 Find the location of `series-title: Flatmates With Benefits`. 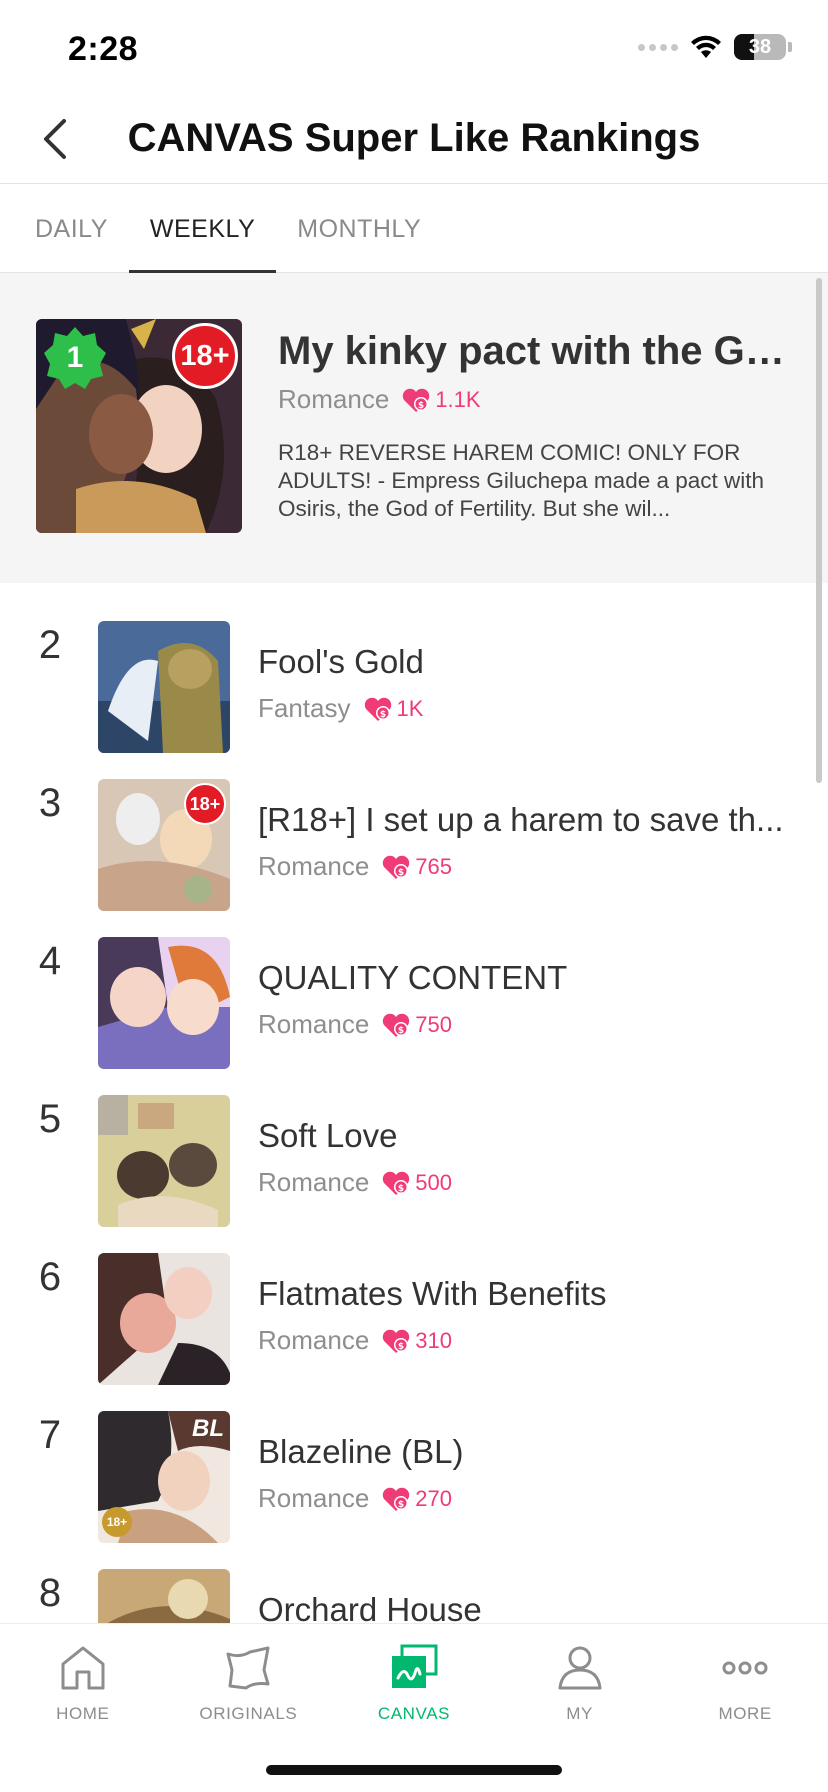

series-title: Flatmates With Benefits is located at coordinates (432, 1293).